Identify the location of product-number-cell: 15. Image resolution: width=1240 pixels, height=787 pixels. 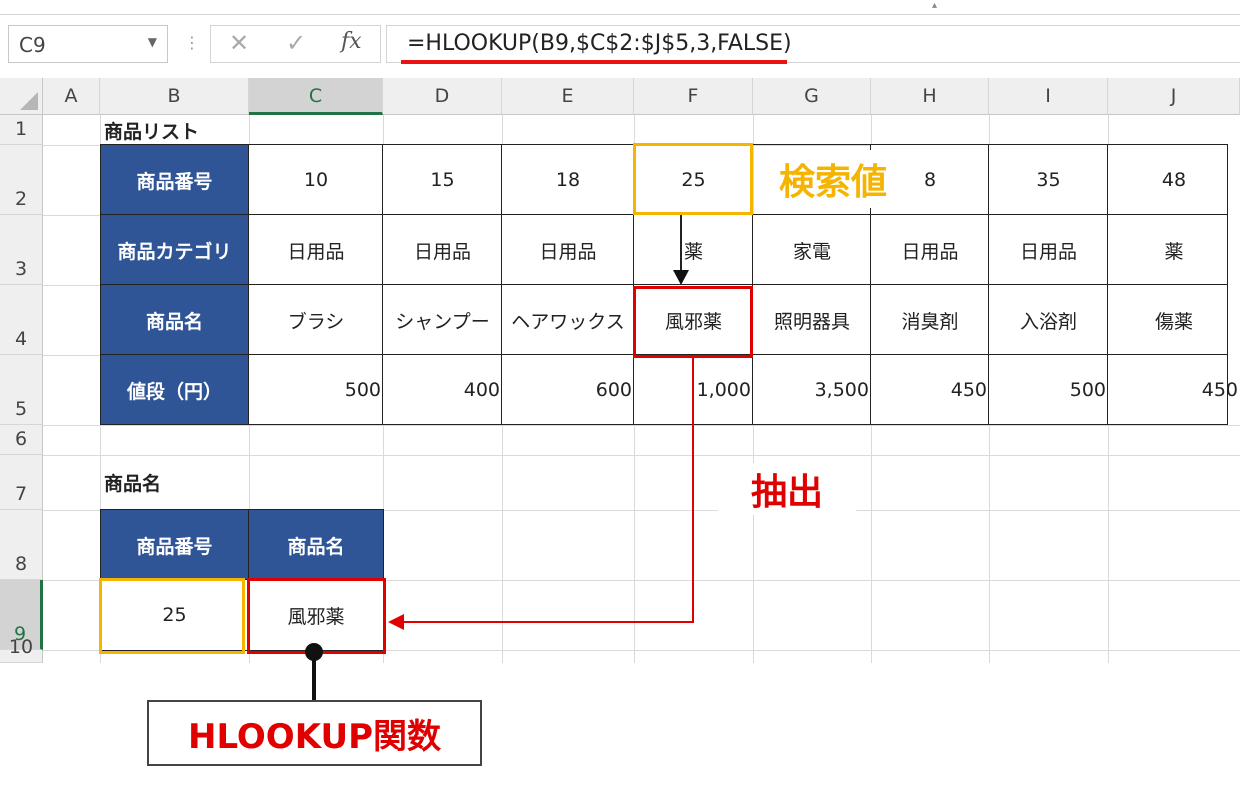
(442, 180).